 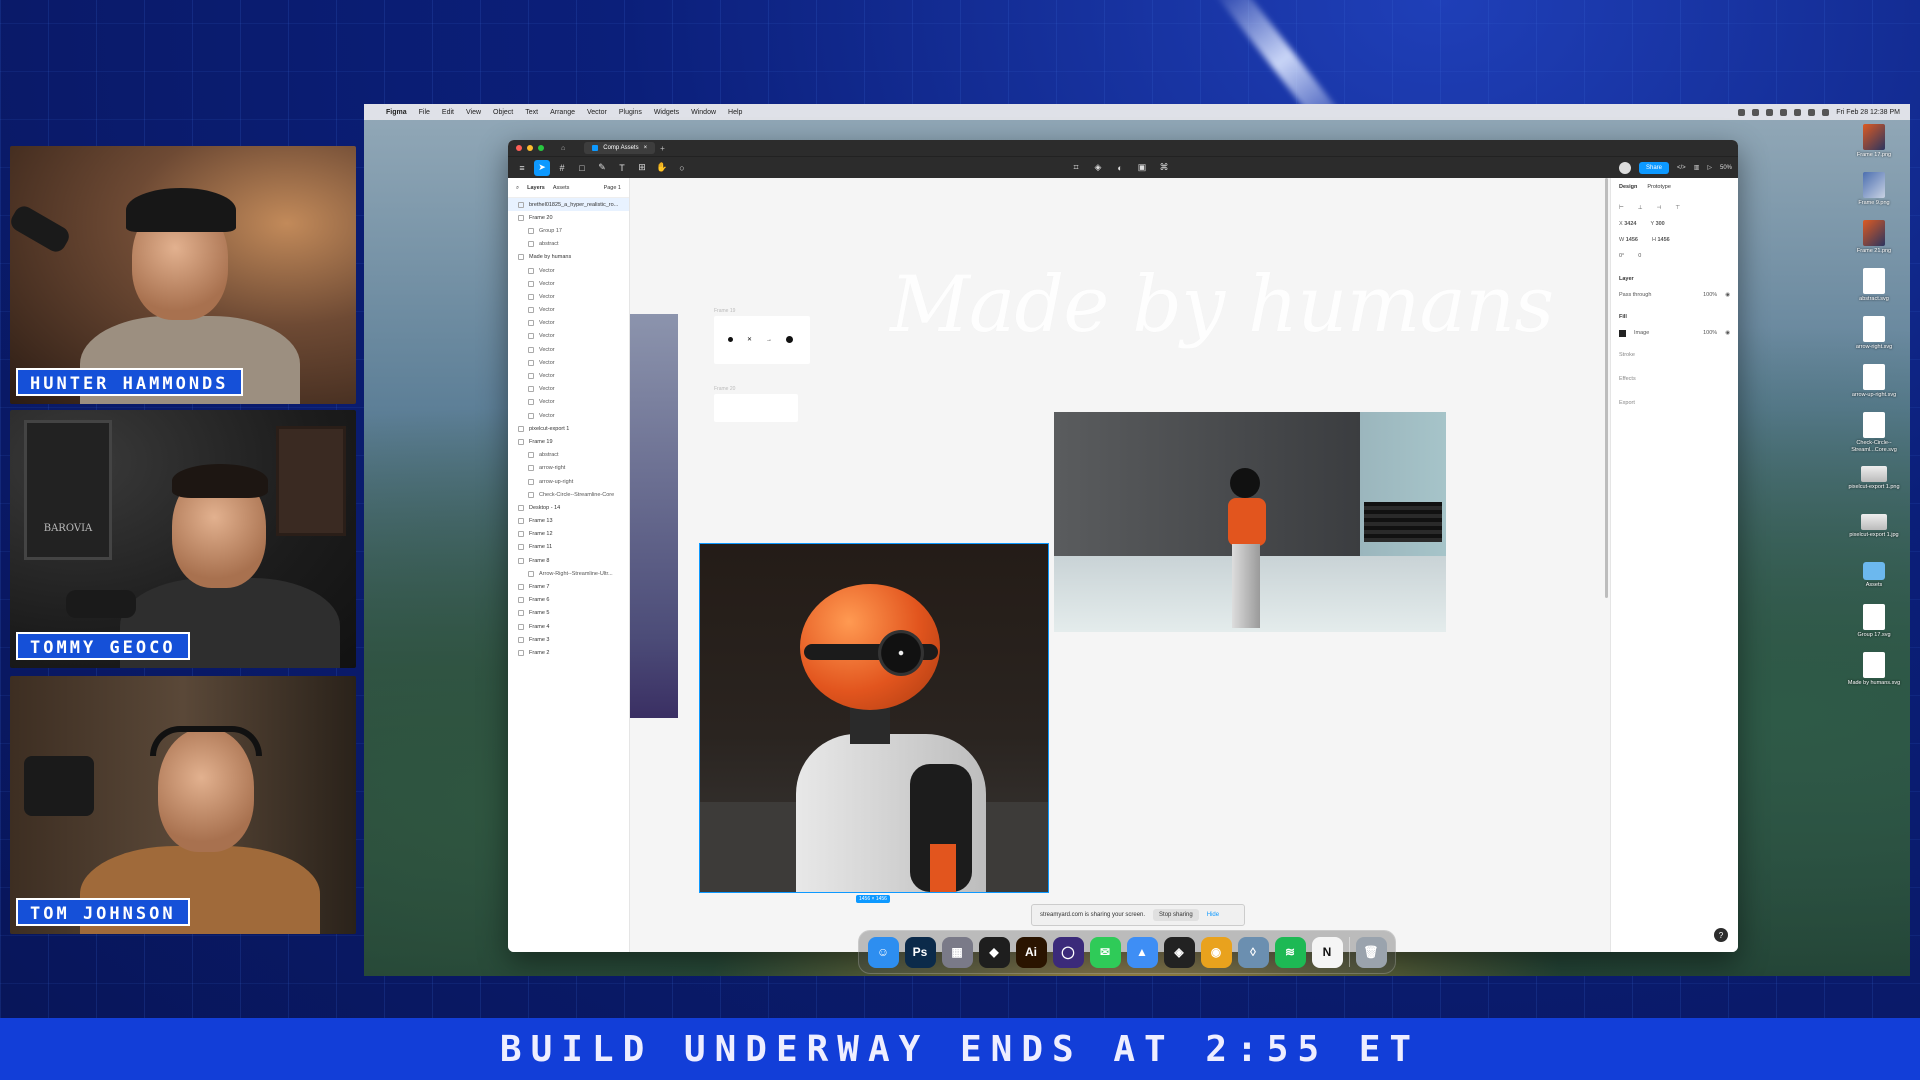 What do you see at coordinates (1290, 952) in the screenshot?
I see `spotify-app-icon: ≋` at bounding box center [1290, 952].